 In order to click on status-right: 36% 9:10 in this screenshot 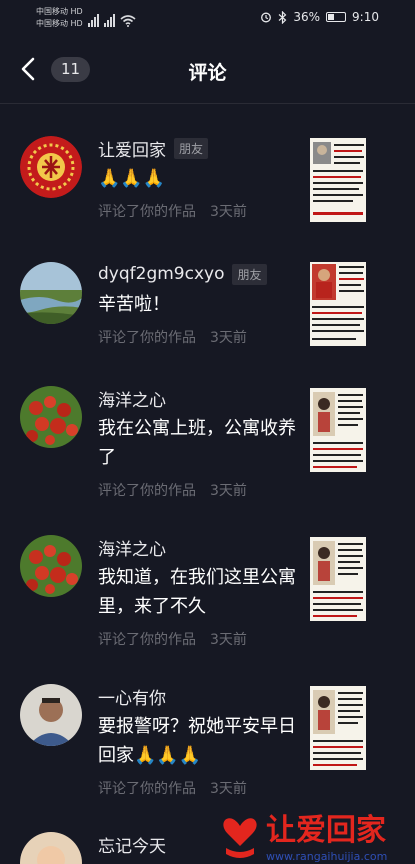, I will do `click(319, 17)`.